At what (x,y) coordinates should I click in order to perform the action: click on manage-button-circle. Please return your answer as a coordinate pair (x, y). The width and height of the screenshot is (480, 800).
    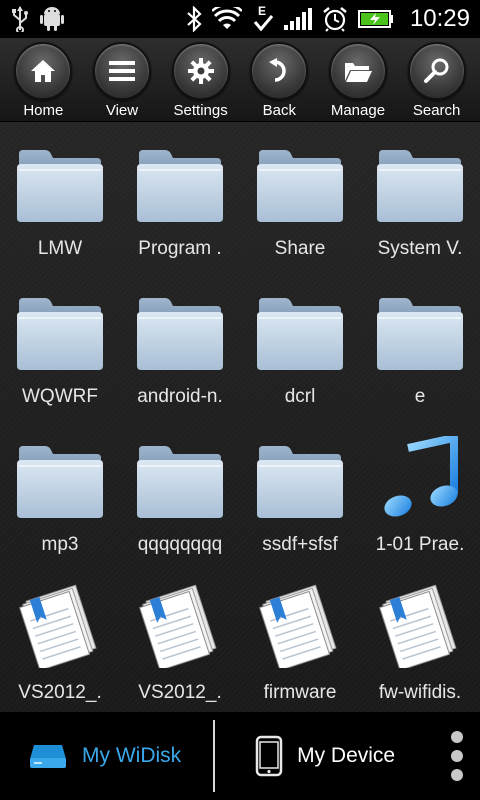
    Looking at the image, I should click on (357, 71).